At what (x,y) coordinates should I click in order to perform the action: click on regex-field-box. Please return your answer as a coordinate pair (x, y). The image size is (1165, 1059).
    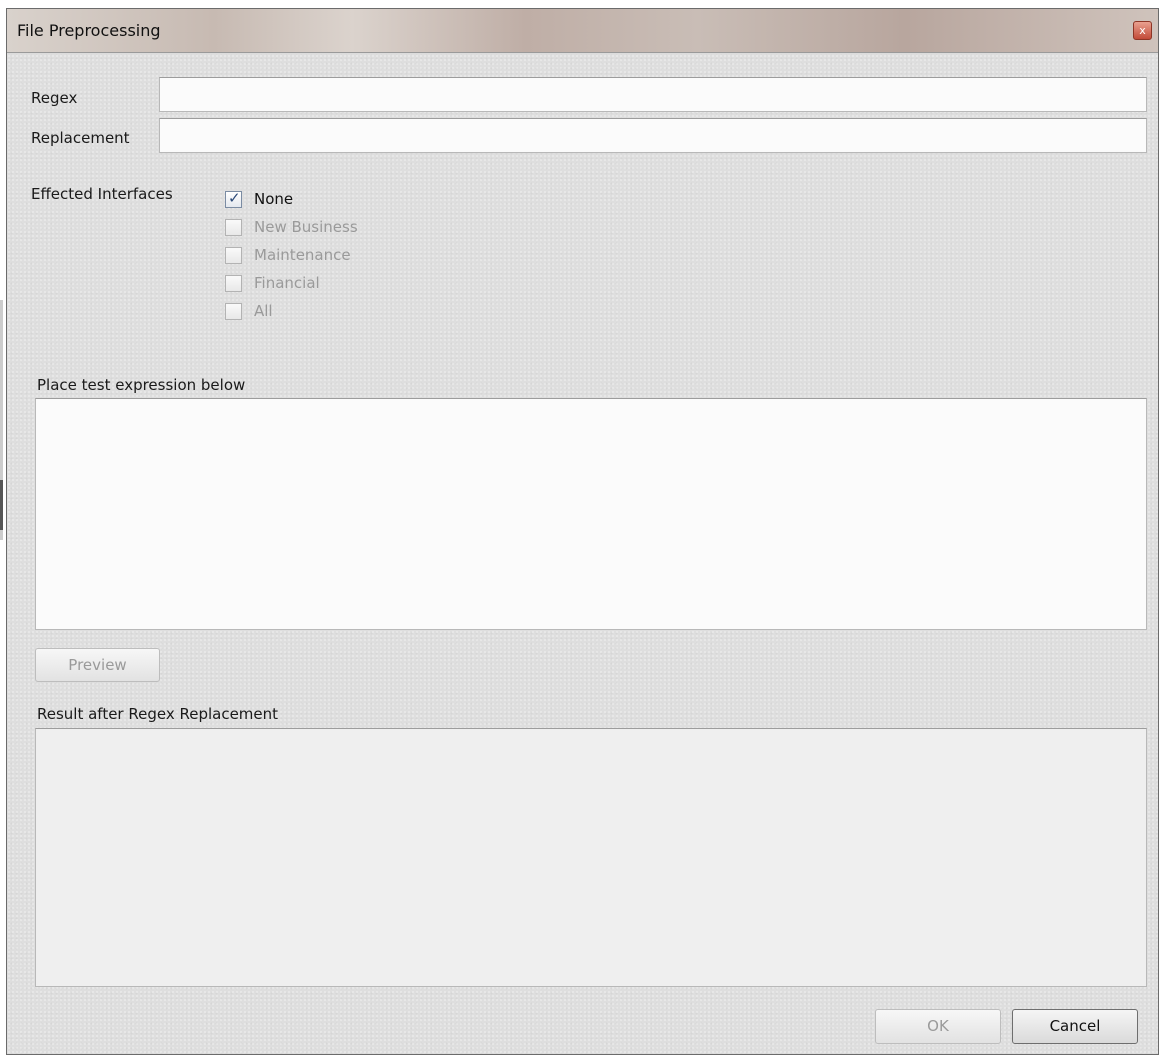
    Looking at the image, I should click on (653, 94).